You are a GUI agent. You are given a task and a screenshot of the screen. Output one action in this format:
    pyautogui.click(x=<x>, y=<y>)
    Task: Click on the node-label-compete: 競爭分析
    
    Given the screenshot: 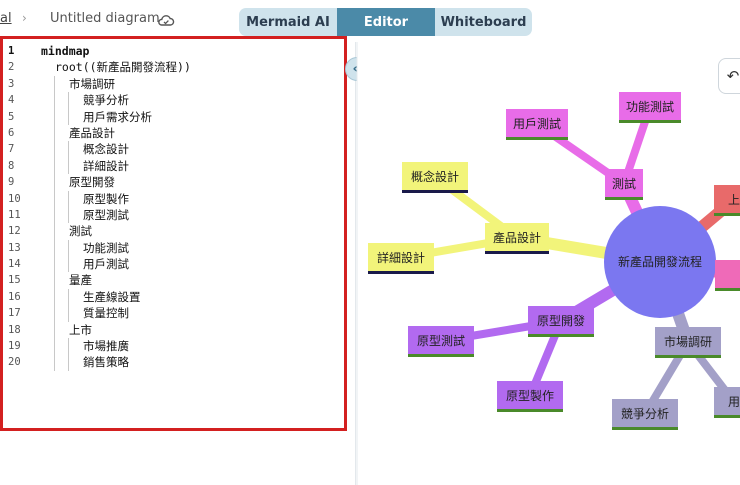 What is the action you would take?
    pyautogui.click(x=645, y=413)
    